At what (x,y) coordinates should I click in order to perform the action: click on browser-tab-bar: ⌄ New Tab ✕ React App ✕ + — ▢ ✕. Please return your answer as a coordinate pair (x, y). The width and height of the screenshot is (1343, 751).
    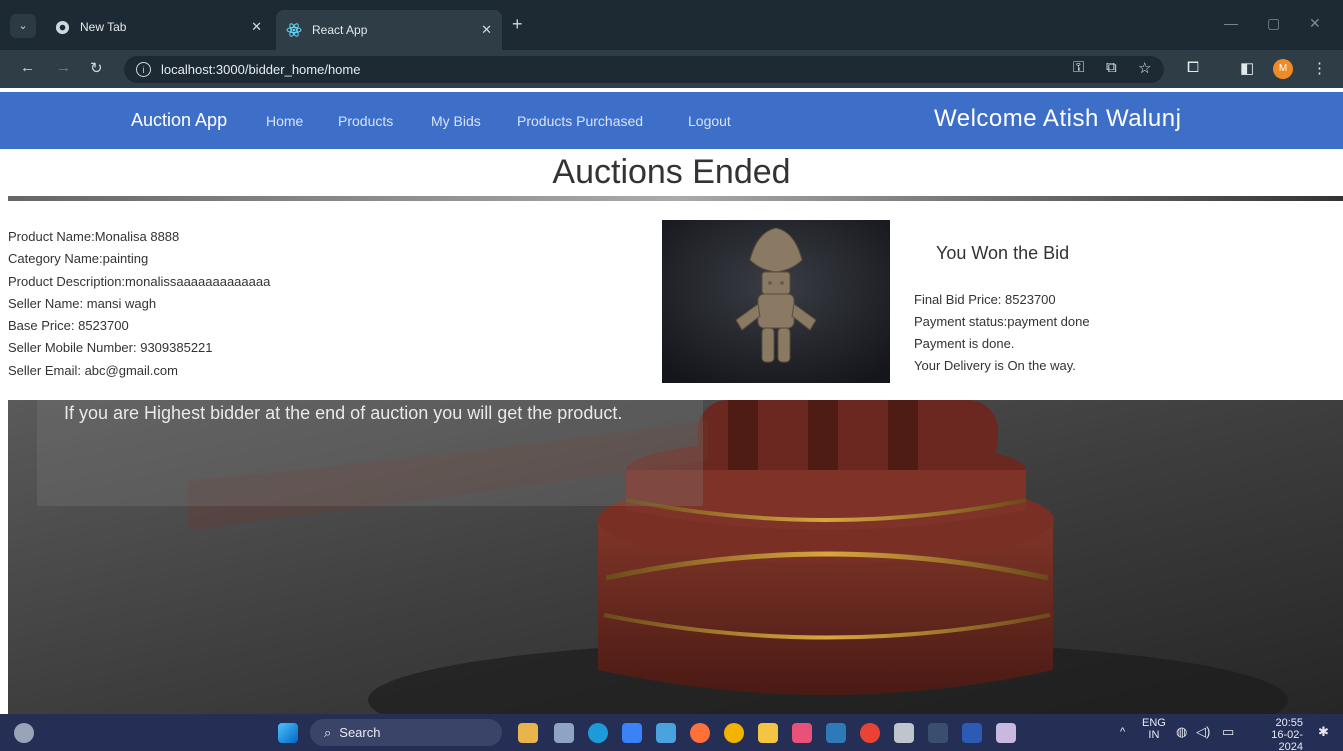
    Looking at the image, I should click on (671, 25).